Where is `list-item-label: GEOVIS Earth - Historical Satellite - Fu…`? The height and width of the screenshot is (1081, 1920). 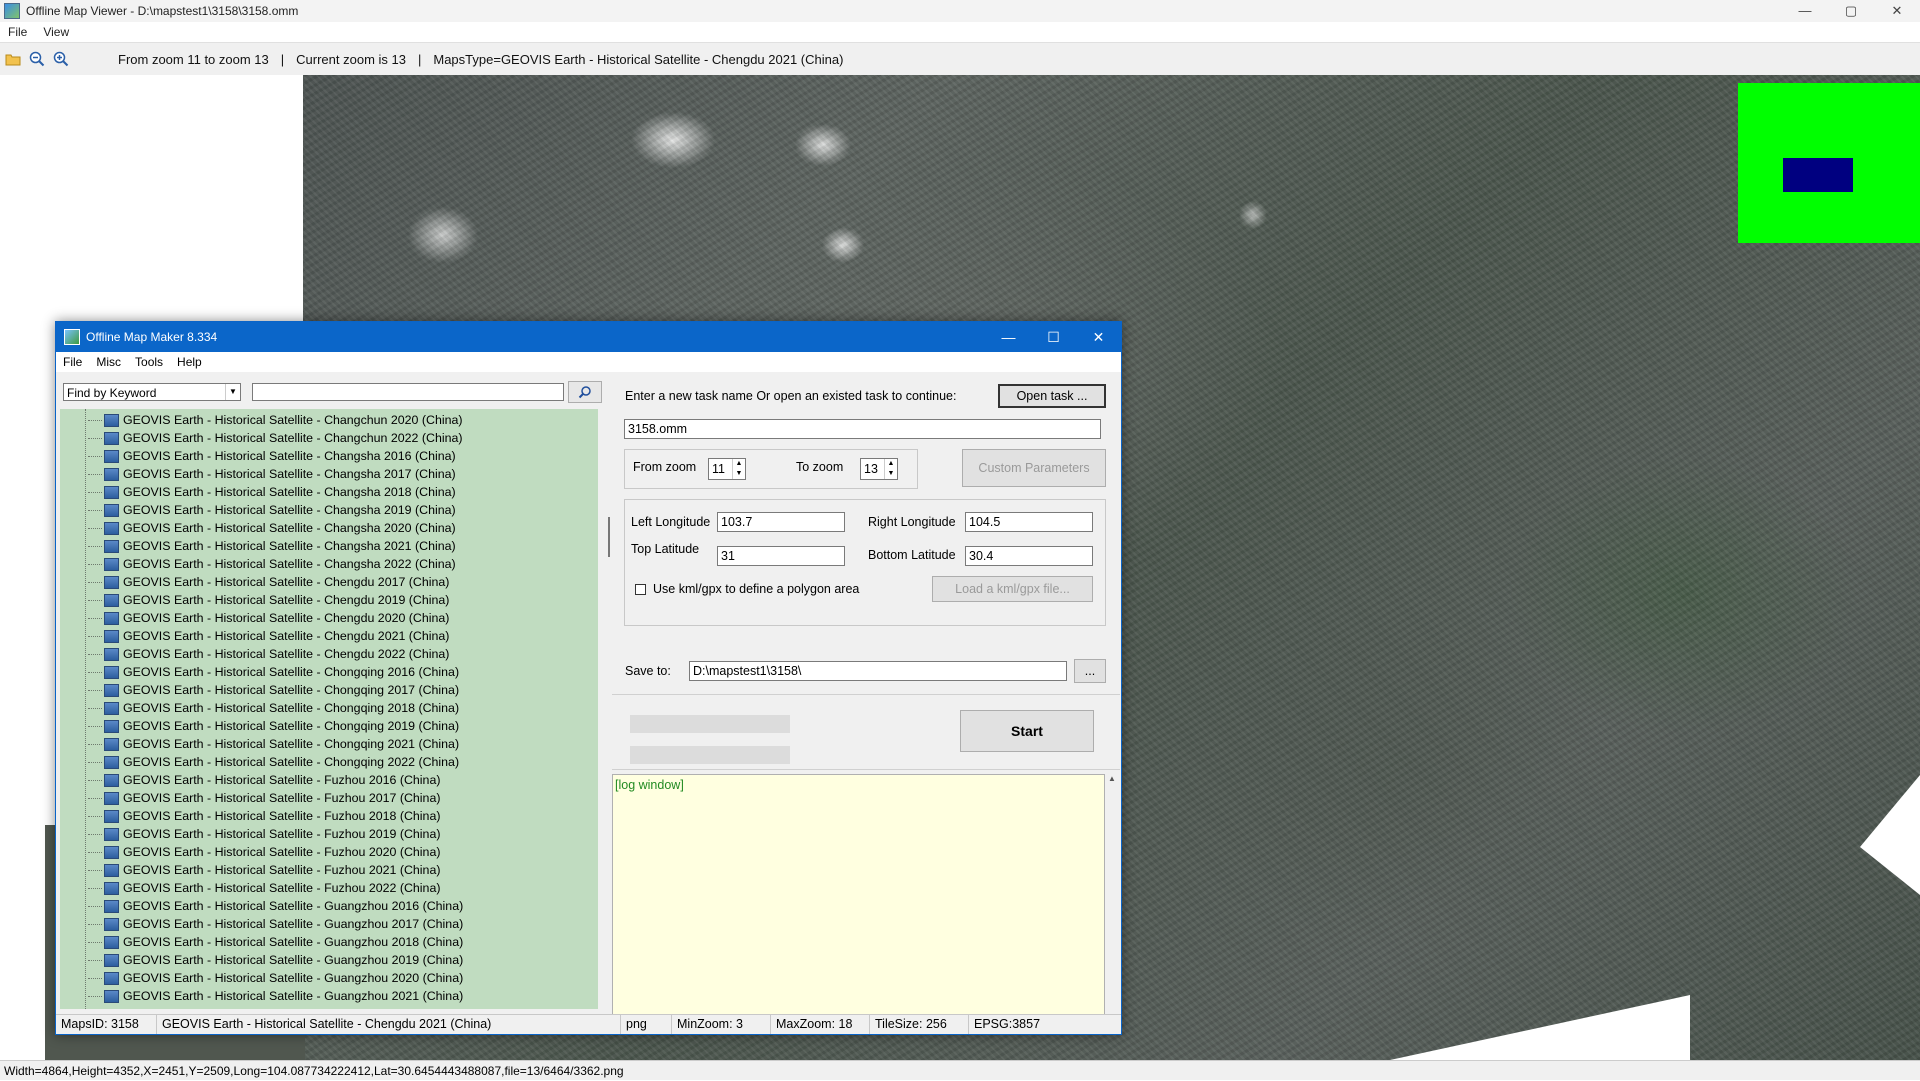
list-item-label: GEOVIS Earth - Historical Satellite - Fu… is located at coordinates (282, 798).